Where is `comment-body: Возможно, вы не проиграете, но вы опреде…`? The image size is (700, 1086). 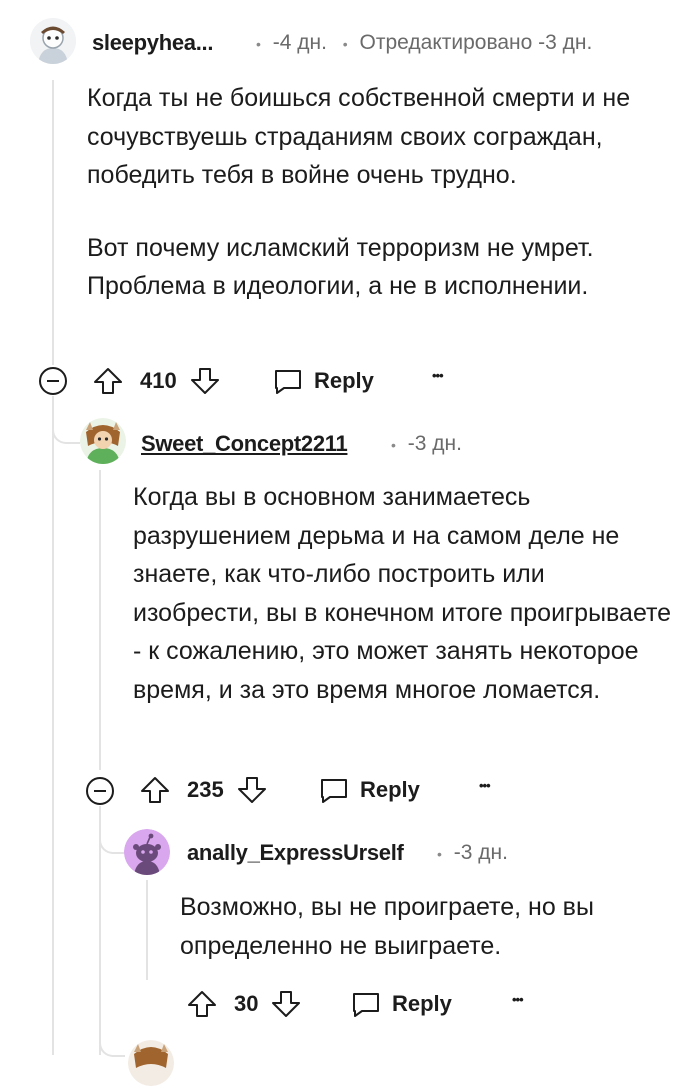
comment-body: Возможно, вы не проиграете, но вы опреде… is located at coordinates (420, 926).